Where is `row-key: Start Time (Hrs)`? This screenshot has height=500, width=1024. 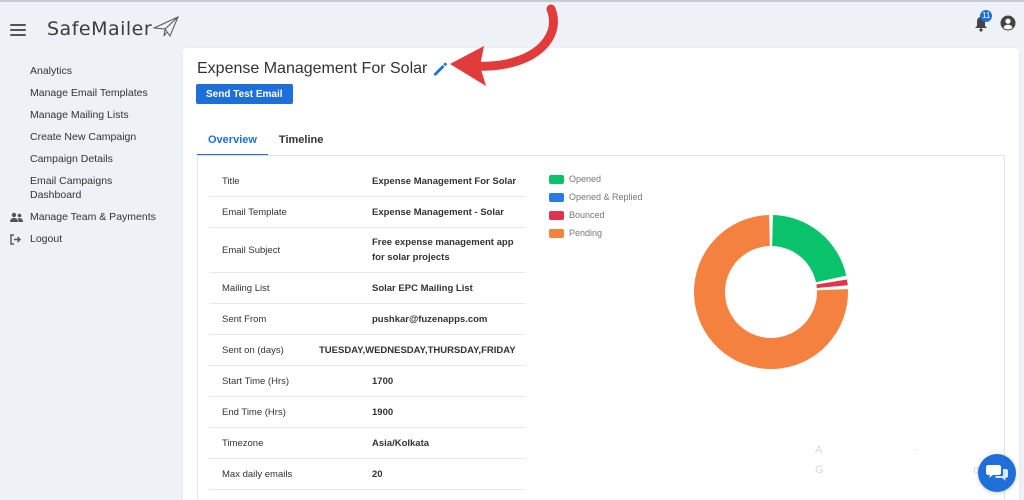 row-key: Start Time (Hrs) is located at coordinates (256, 381).